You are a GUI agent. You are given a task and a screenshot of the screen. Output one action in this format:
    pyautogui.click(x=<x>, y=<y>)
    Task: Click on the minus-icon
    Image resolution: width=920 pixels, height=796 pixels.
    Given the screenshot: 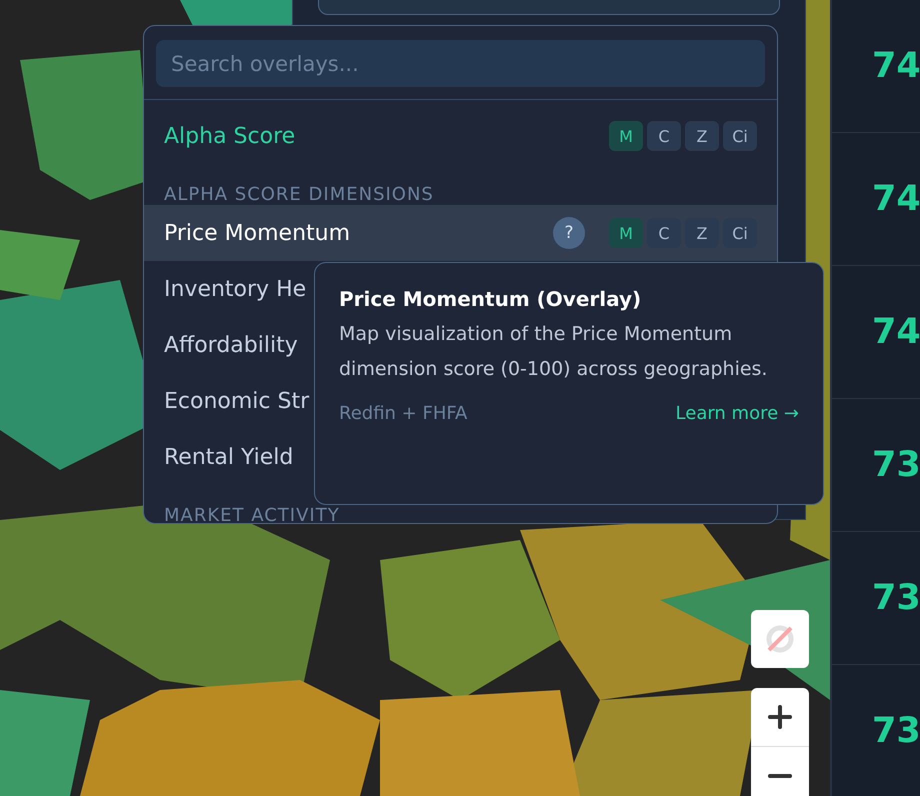 What is the action you would take?
    pyautogui.click(x=780, y=776)
    